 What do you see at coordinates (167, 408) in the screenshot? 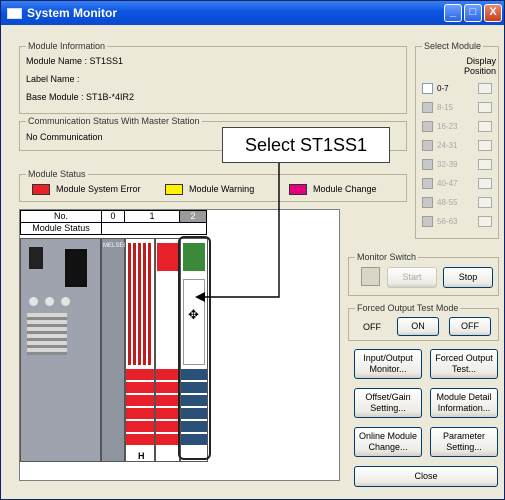
I see `slot-1-red-block-b` at bounding box center [167, 408].